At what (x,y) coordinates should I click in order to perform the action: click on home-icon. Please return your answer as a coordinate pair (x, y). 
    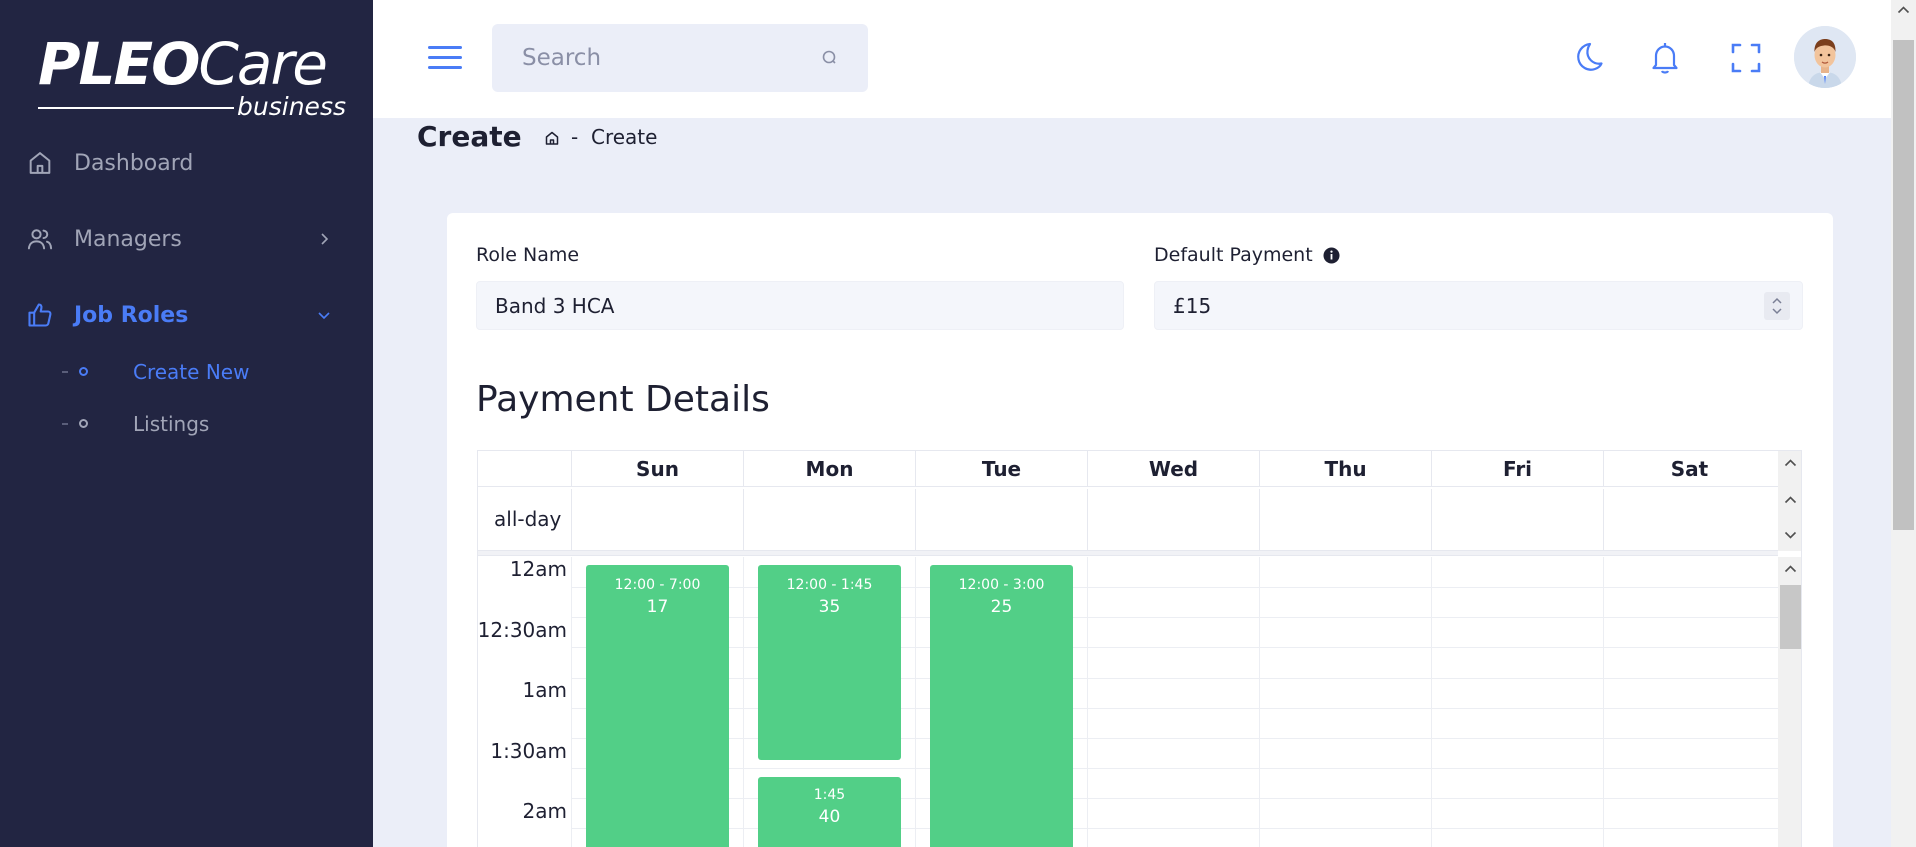
    Looking at the image, I should click on (40, 163).